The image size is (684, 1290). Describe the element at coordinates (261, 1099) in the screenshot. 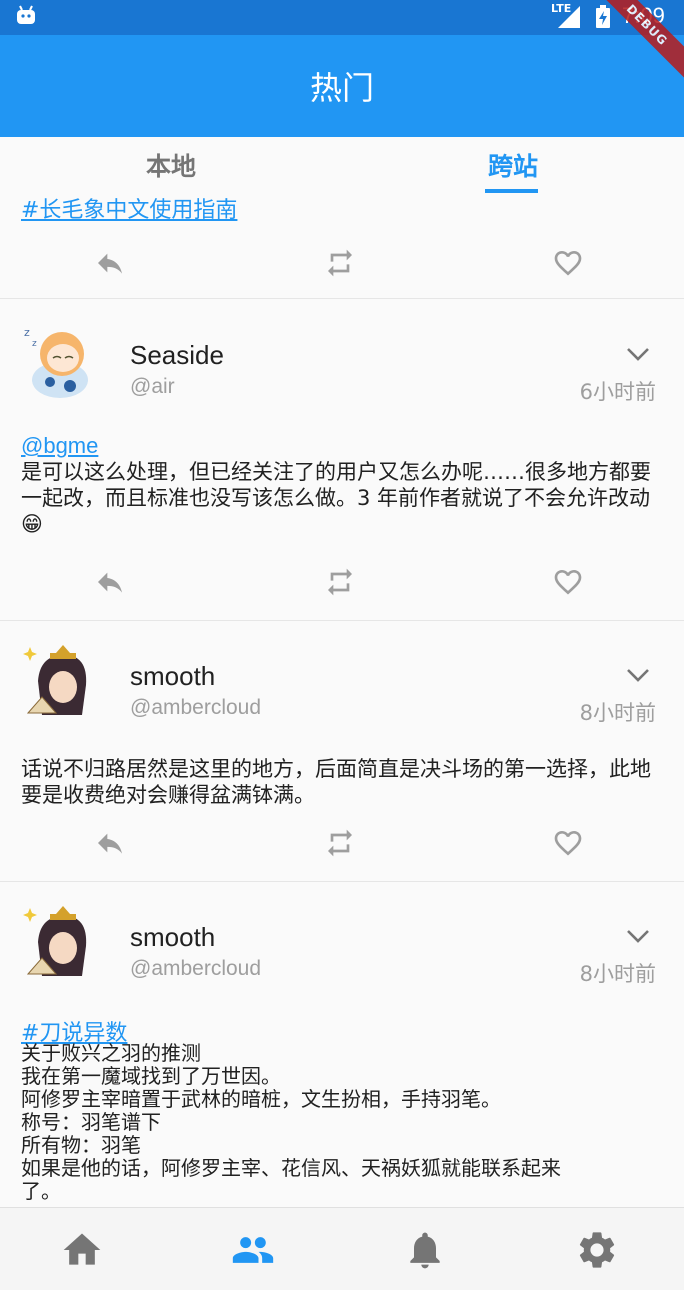

I see `content-line: 阿修罗主宰暗置于武林的暗桩，文生扮相，手持羽笔。` at that location.